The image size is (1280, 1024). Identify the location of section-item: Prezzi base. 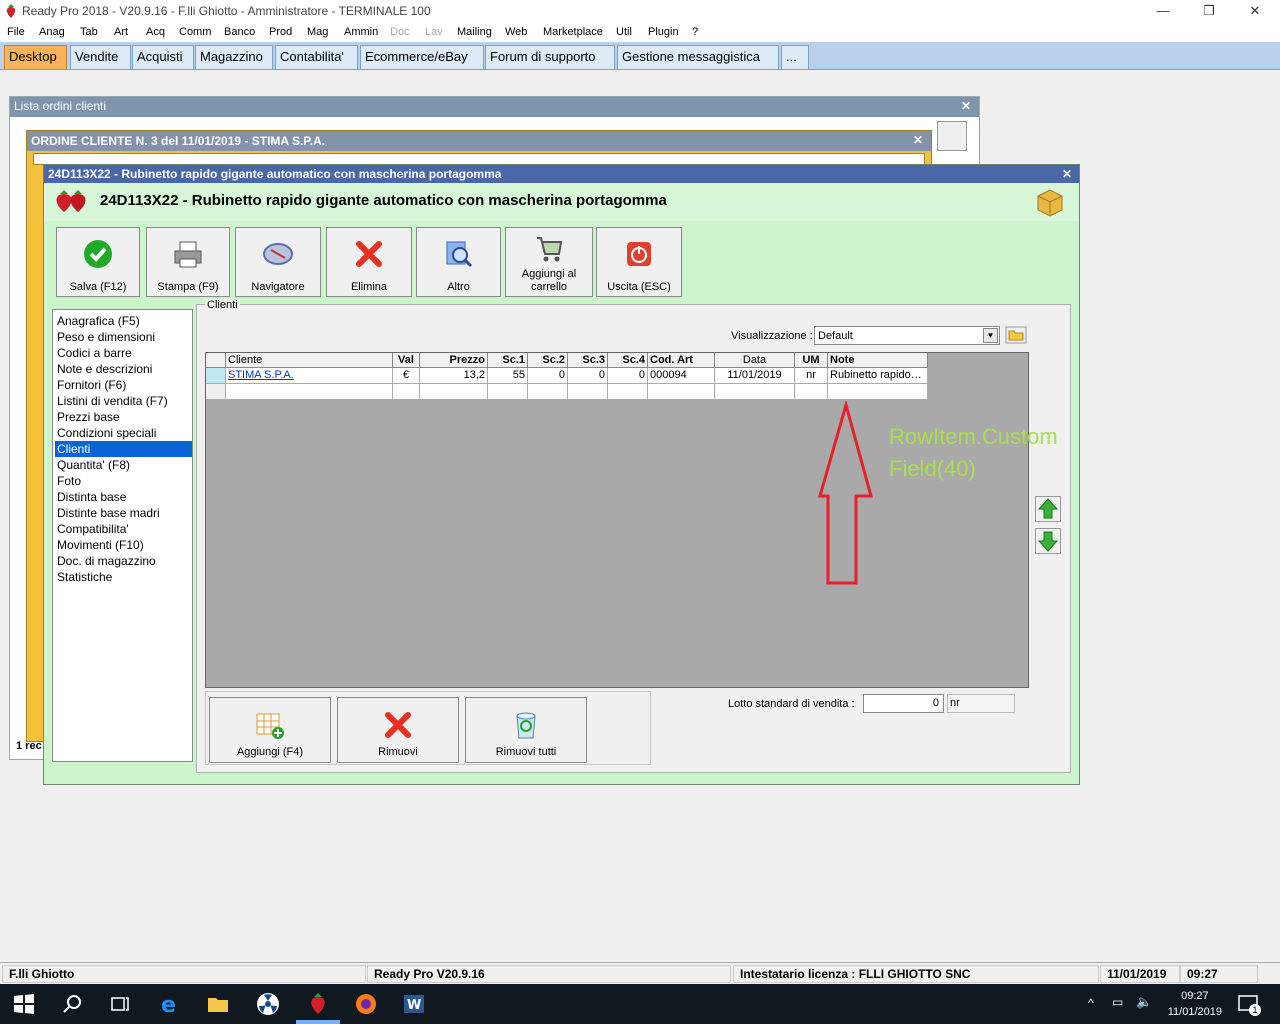
(123, 417).